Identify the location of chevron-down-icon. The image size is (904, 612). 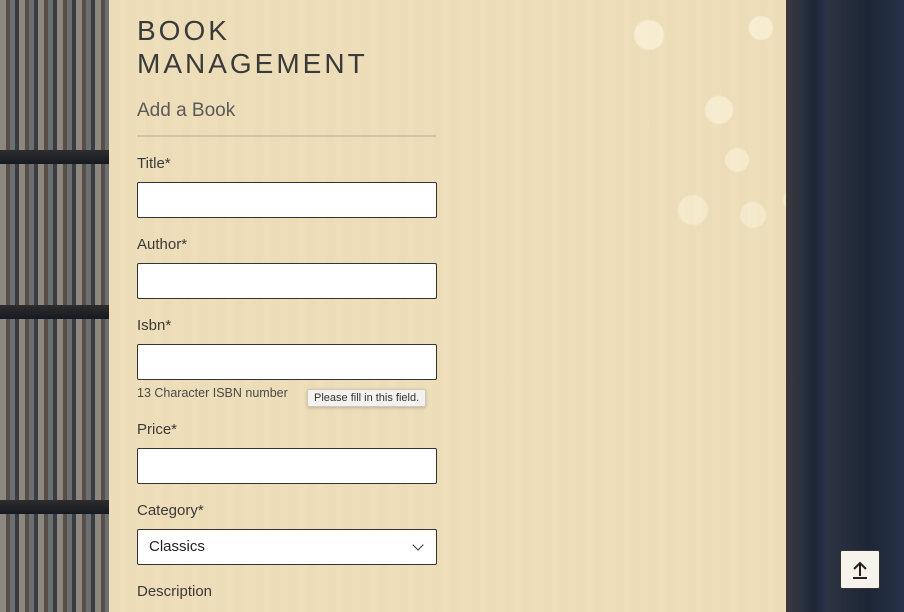
(418, 545).